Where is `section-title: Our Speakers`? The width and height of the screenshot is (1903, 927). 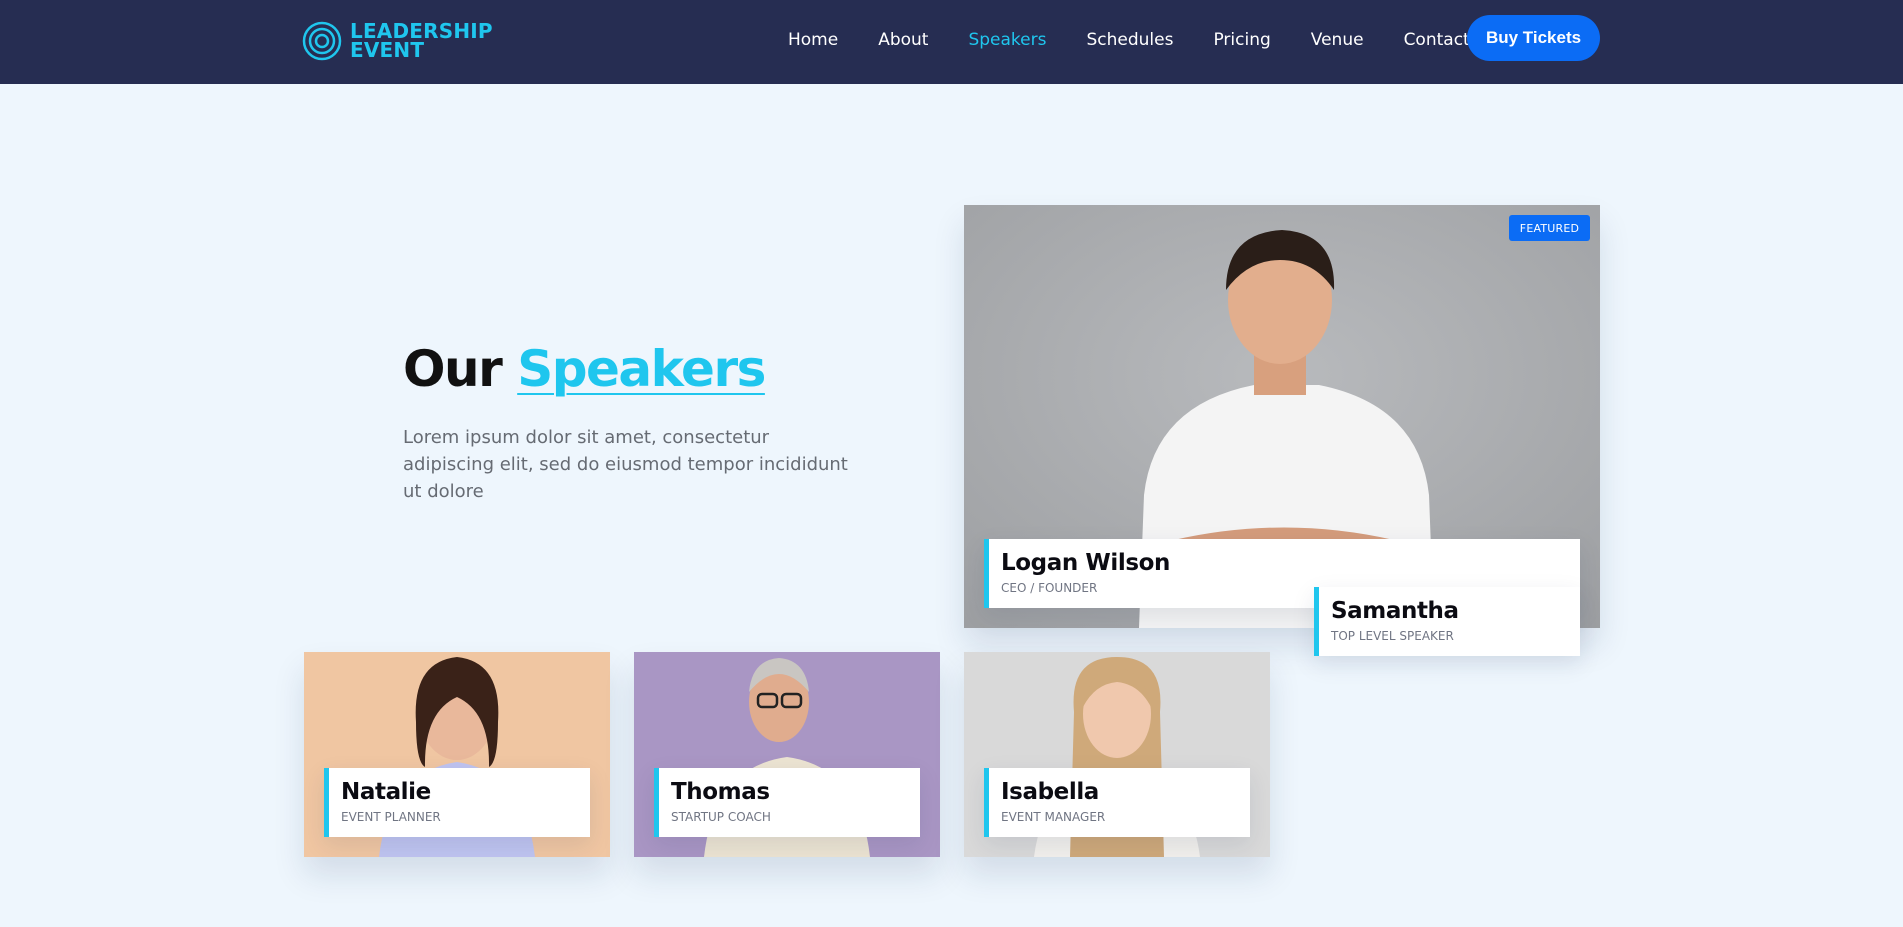
section-title: Our Speakers is located at coordinates (584, 369).